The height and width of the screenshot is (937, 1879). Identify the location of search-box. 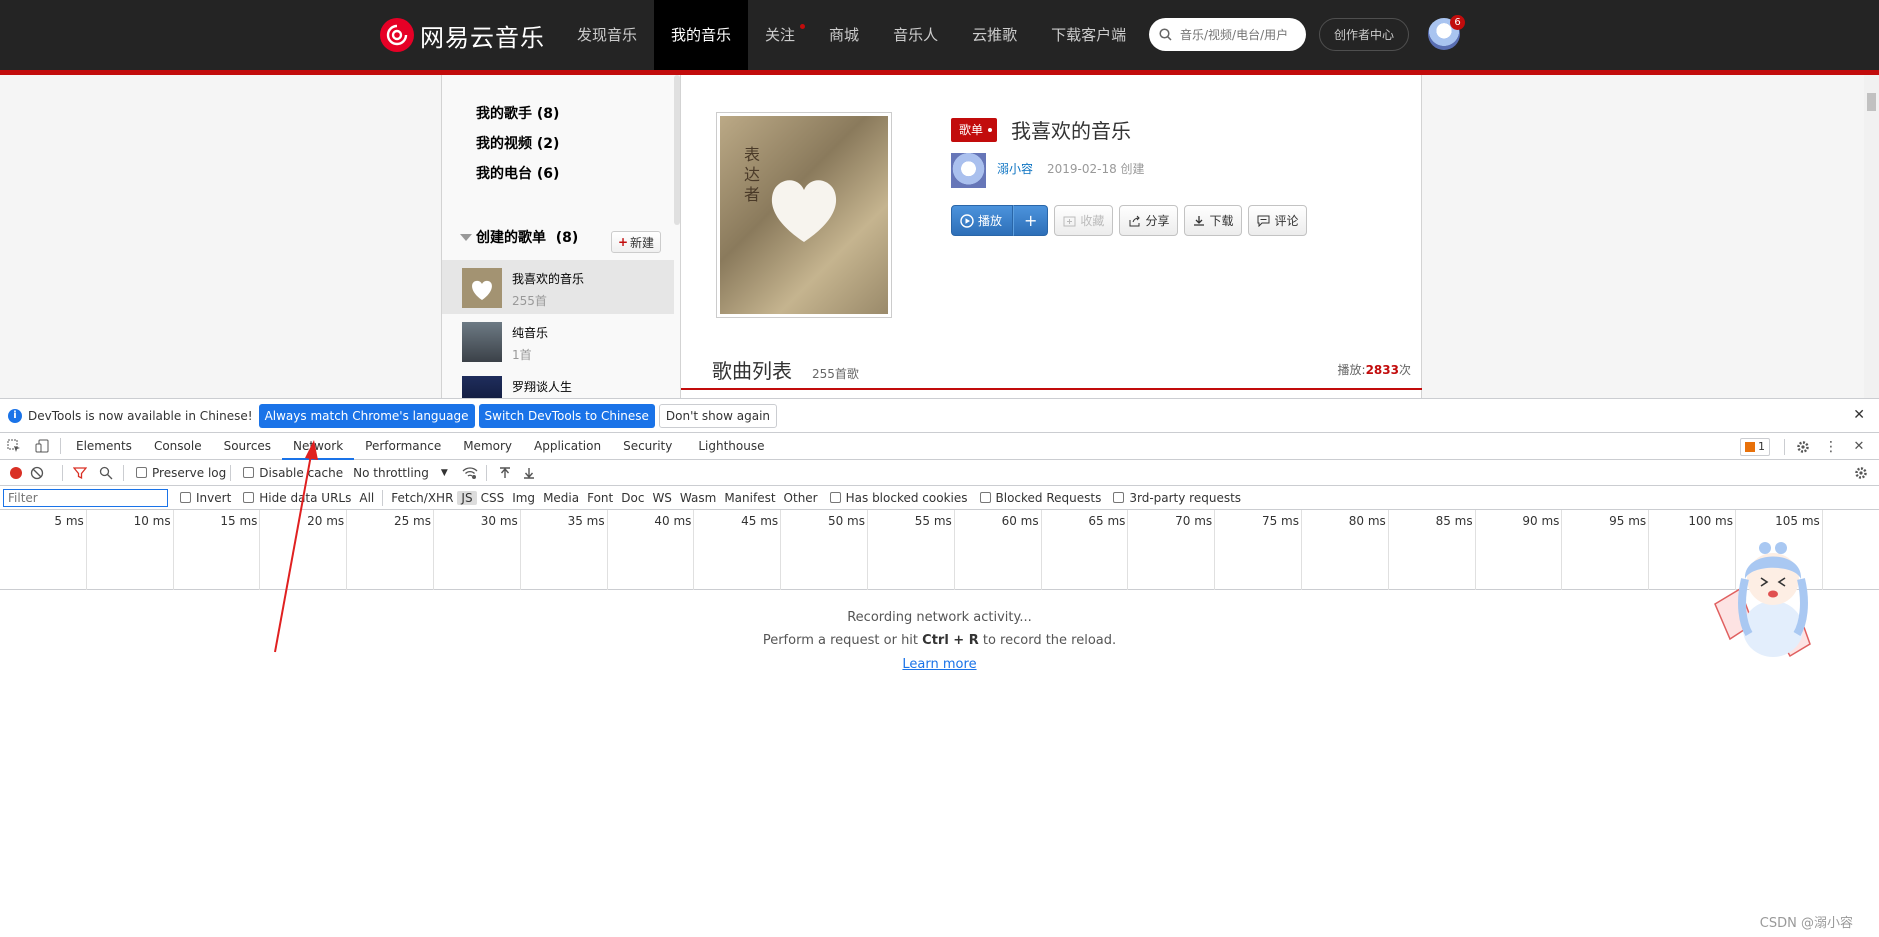
(1227, 34).